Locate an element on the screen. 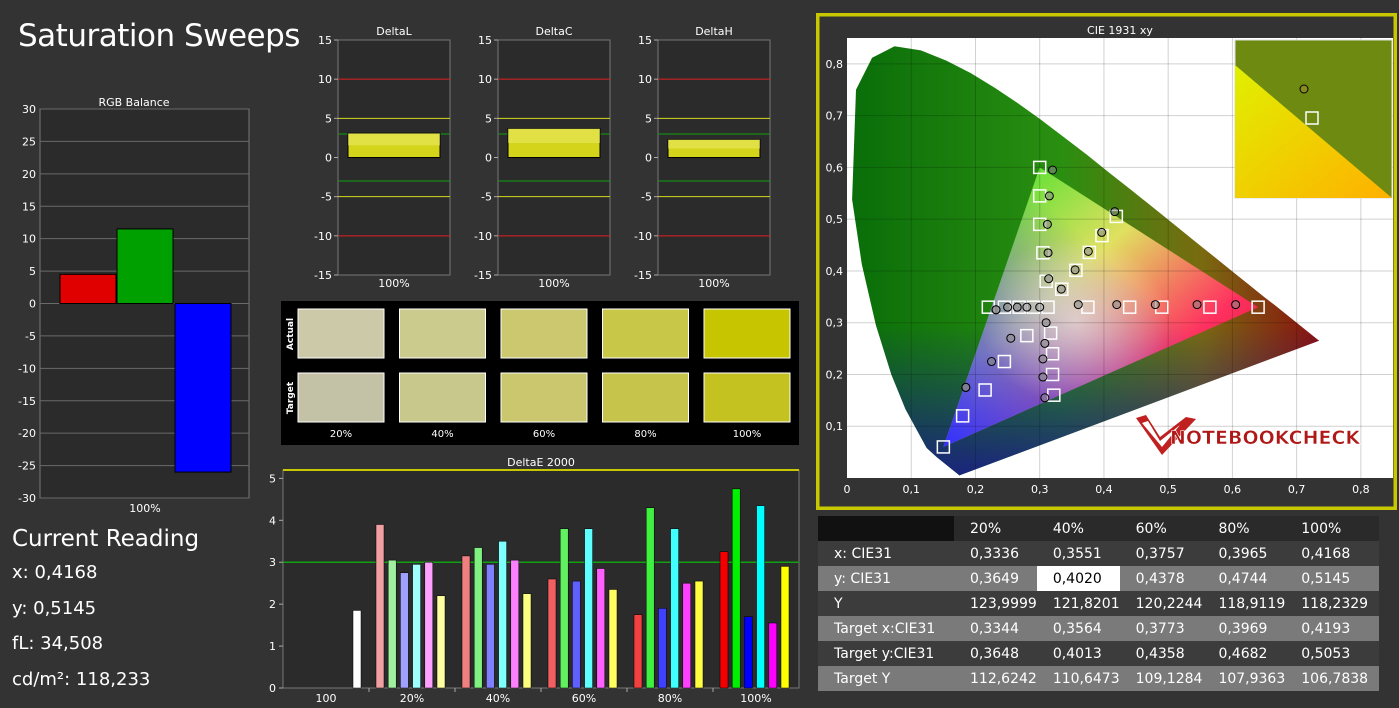 The width and height of the screenshot is (1399, 708). table-cell: 118,2329 is located at coordinates (1335, 603).